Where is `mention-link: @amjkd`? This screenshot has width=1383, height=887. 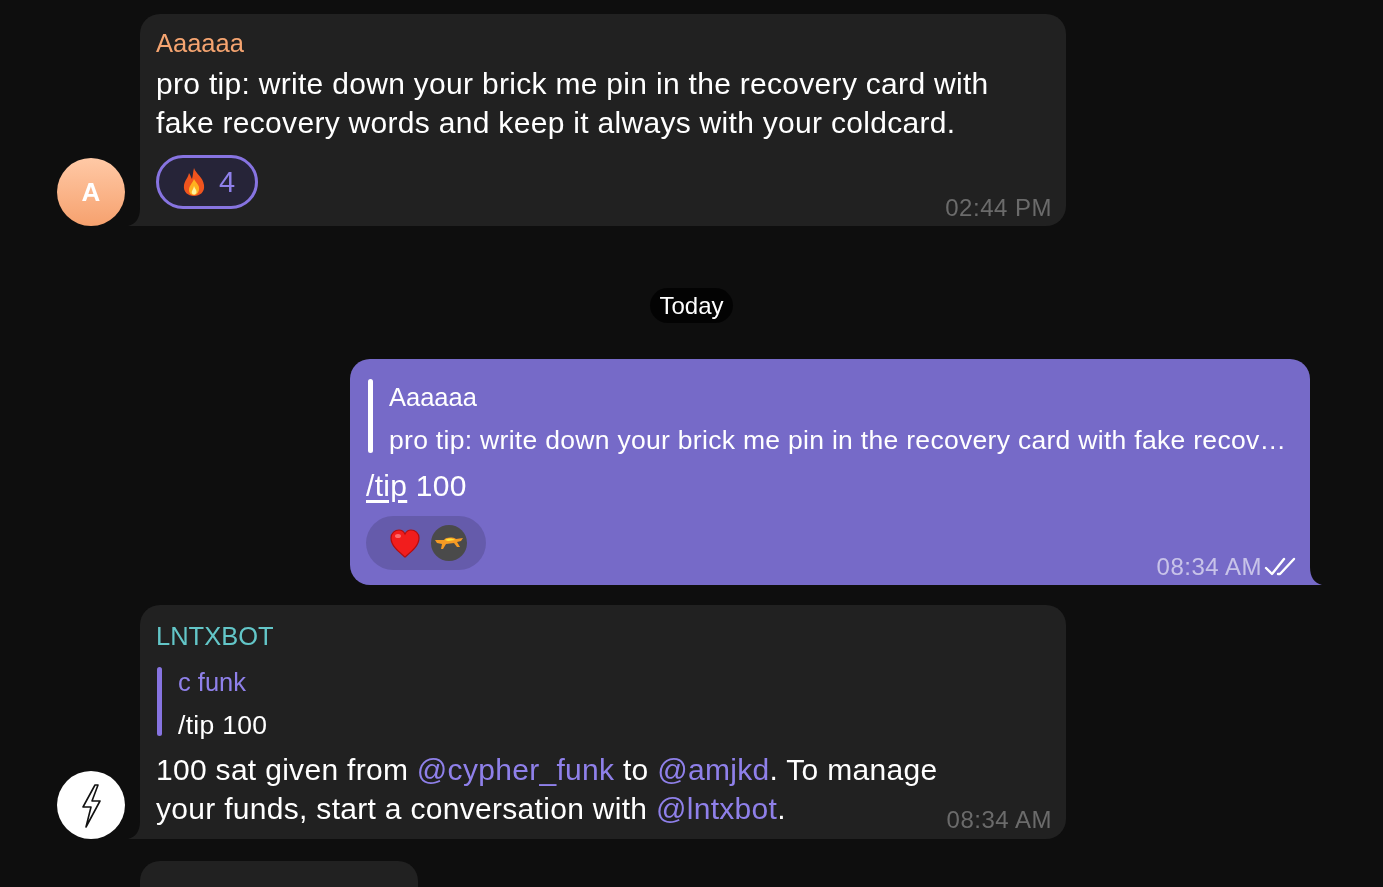 mention-link: @amjkd is located at coordinates (713, 769).